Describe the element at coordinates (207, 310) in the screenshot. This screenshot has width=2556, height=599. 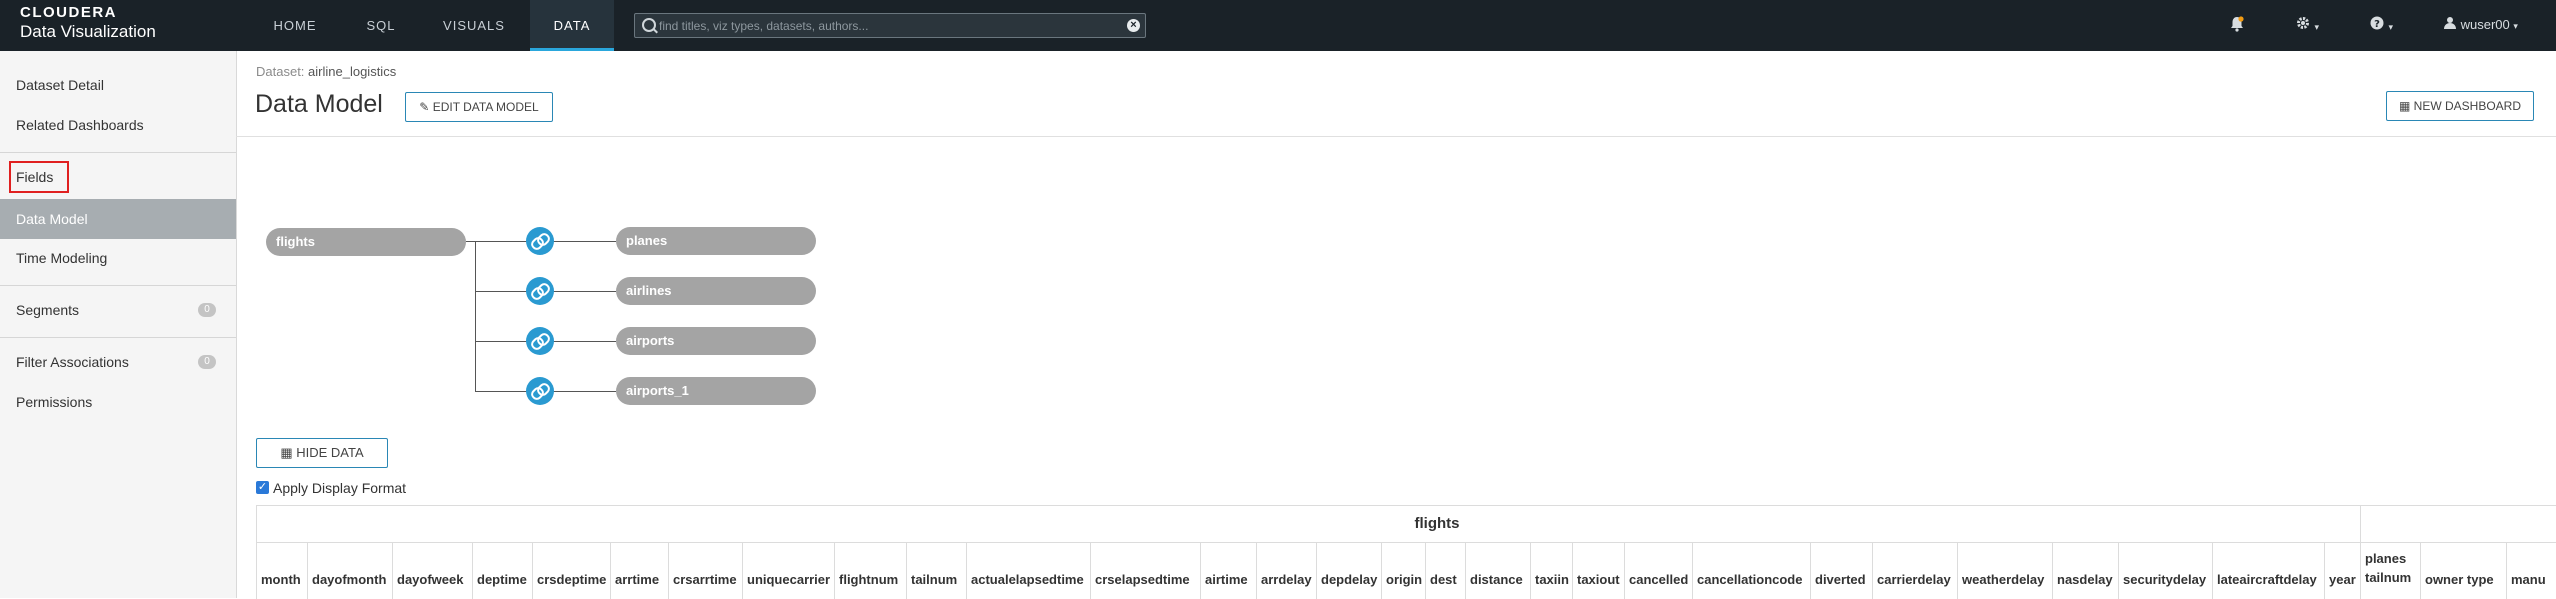
I see `segments-count-badge: 0` at that location.